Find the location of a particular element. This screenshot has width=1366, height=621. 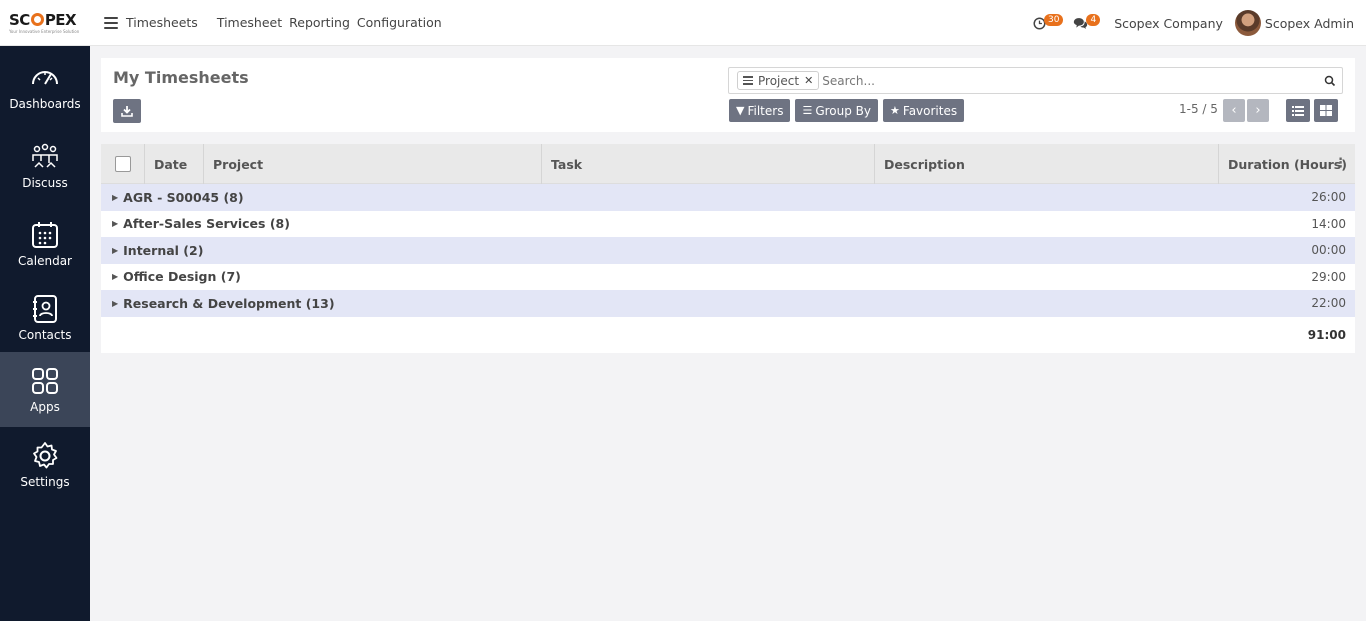

search-input is located at coordinates (1062, 80).